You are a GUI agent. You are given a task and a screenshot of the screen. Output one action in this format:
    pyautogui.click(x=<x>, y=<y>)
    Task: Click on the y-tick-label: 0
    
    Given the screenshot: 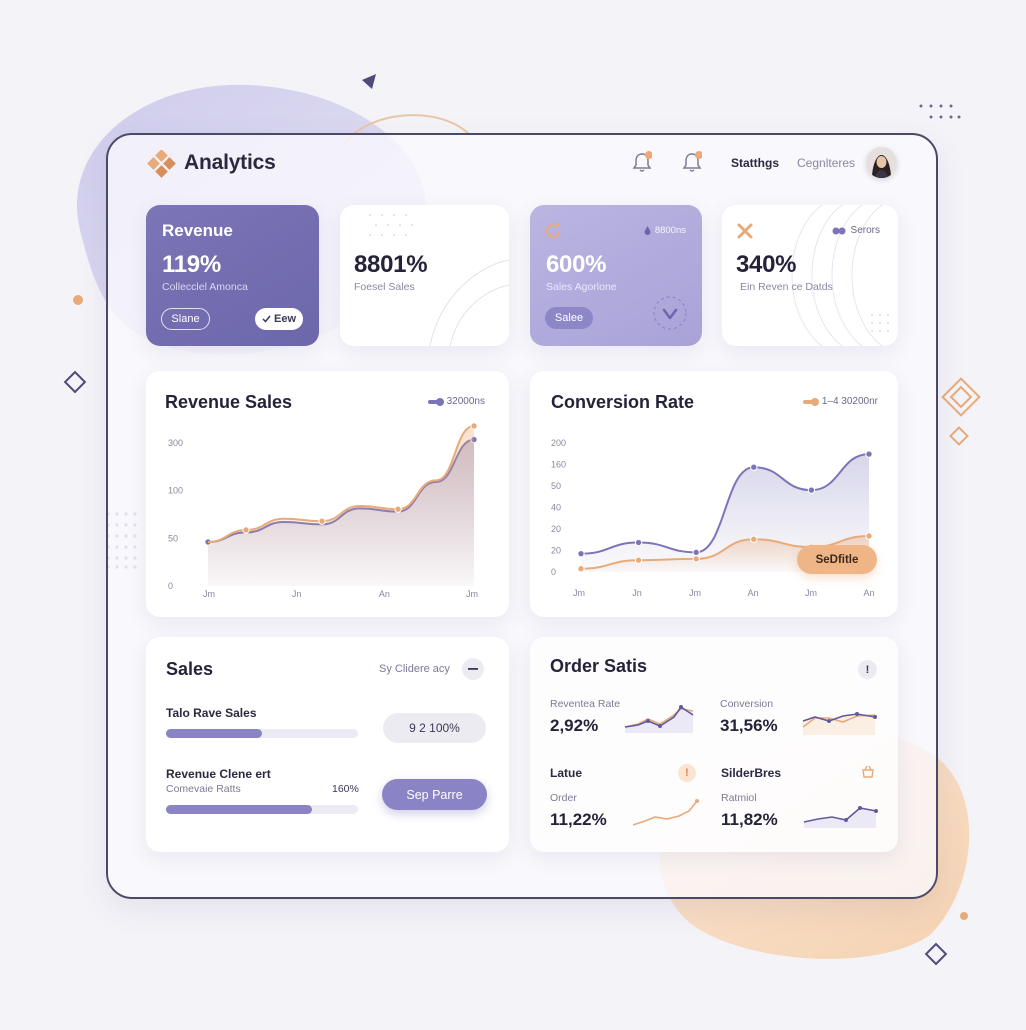 What is the action you would take?
    pyautogui.click(x=553, y=572)
    